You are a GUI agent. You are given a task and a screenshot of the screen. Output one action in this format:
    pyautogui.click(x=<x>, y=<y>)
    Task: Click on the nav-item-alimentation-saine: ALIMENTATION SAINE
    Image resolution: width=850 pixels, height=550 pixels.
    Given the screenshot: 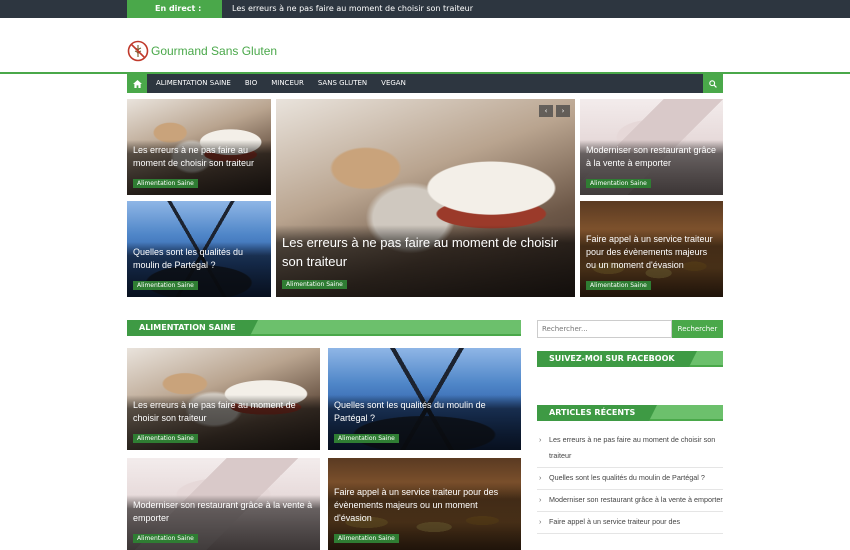 What is the action you would take?
    pyautogui.click(x=193, y=83)
    